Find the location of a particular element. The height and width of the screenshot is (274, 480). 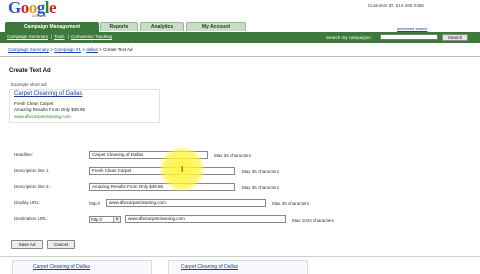

tab-analytics: Analytics is located at coordinates (162, 26).